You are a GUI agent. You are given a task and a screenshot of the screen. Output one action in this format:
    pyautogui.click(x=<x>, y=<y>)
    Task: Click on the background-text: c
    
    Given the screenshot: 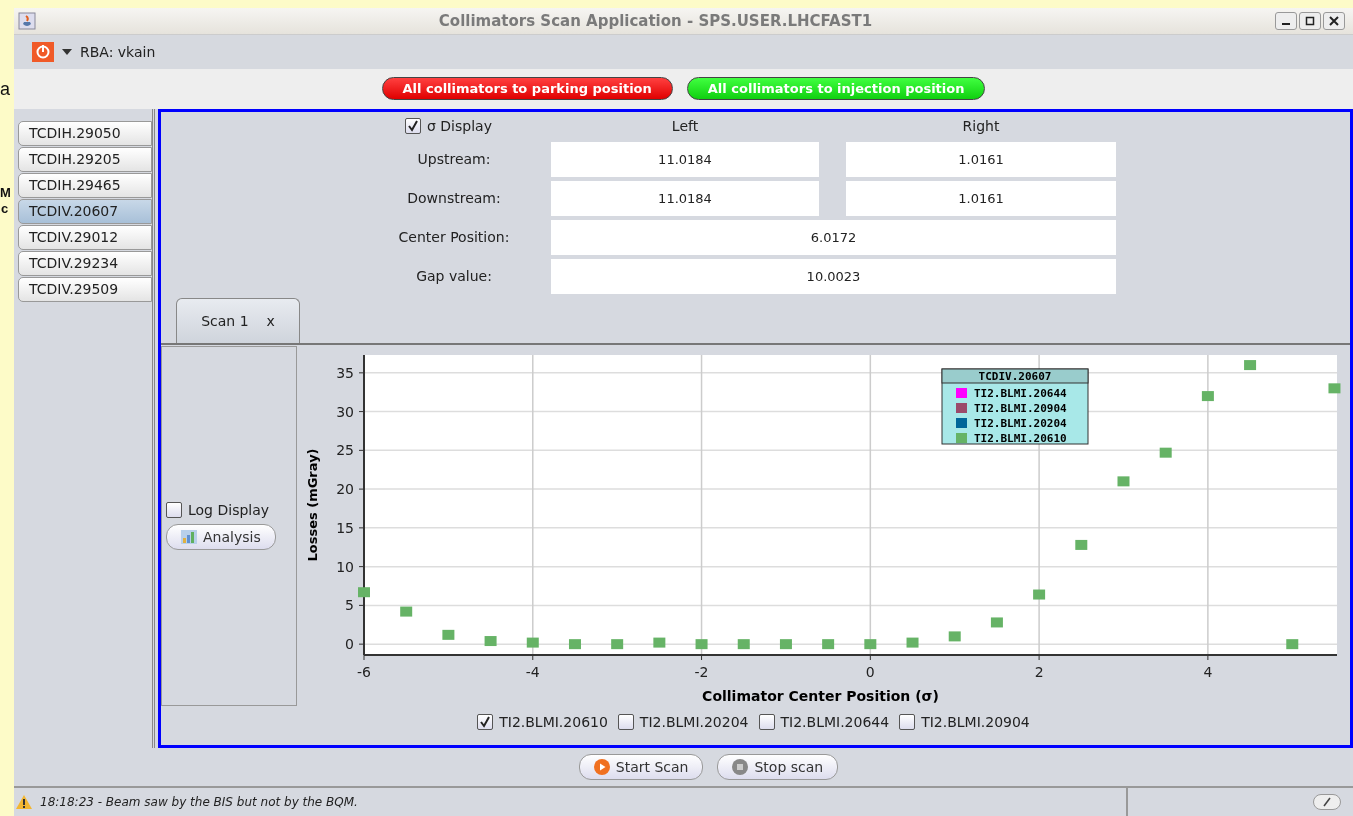 What is the action you would take?
    pyautogui.click(x=5, y=208)
    